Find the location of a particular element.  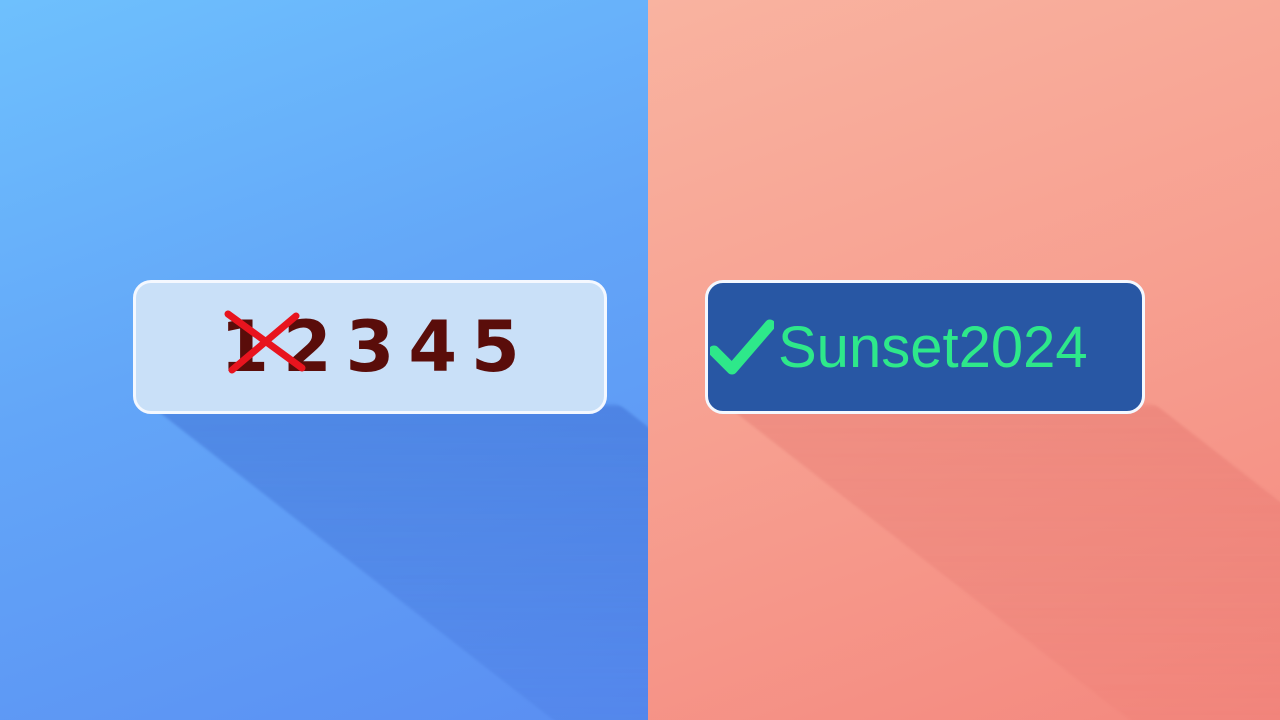

strong-password-text: Sunset2024 is located at coordinates (933, 347).